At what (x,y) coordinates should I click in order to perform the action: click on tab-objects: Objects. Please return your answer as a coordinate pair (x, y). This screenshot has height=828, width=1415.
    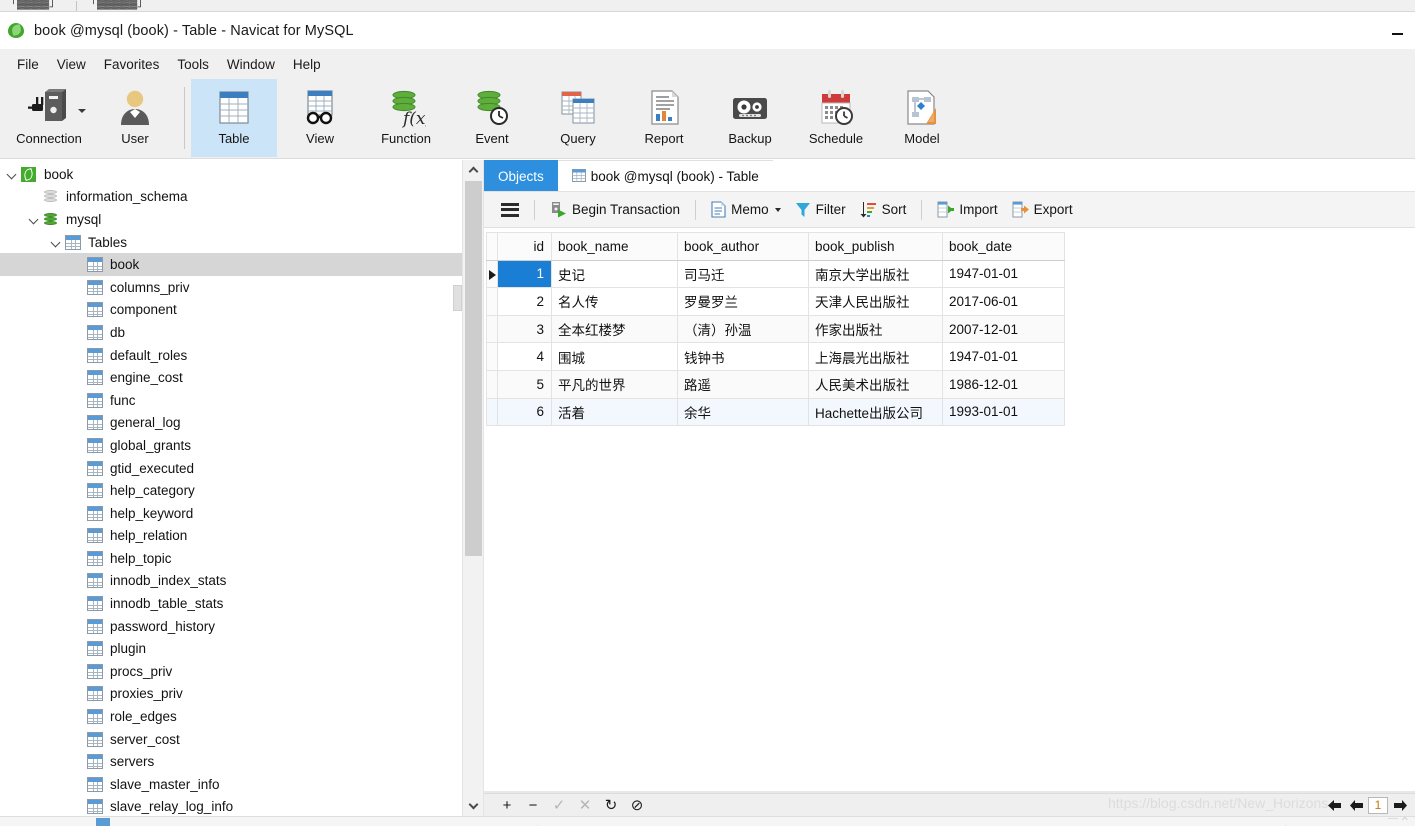
    Looking at the image, I should click on (521, 176).